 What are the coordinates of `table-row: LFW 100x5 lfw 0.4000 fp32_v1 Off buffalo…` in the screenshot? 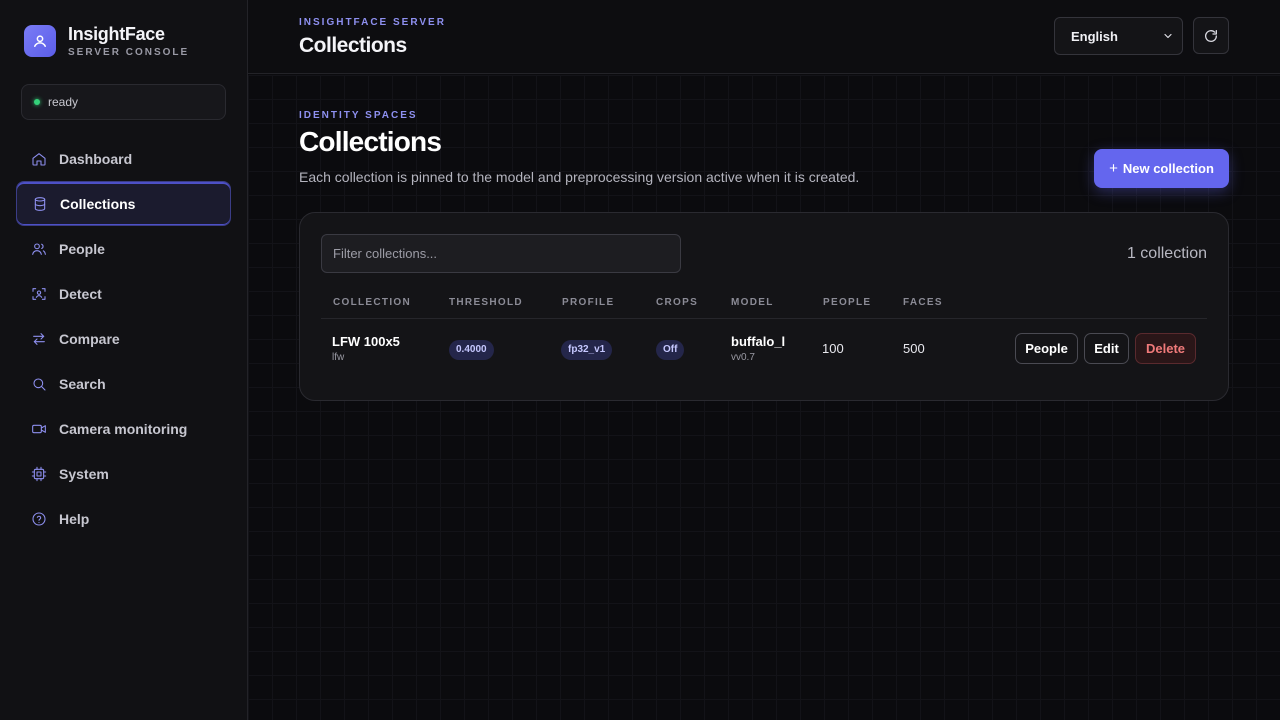 It's located at (764, 349).